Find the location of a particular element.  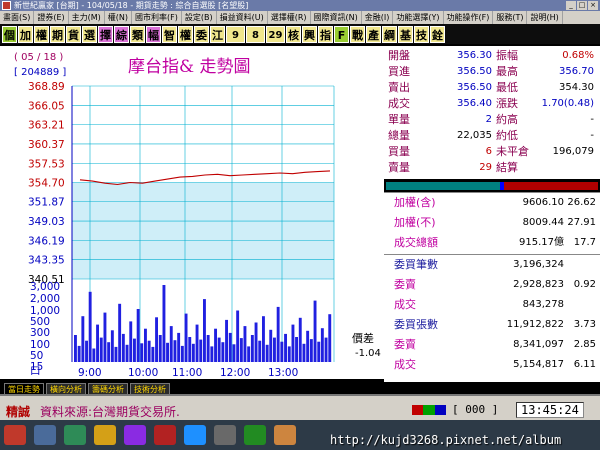

menu-item: 設定(B) is located at coordinates (199, 17).